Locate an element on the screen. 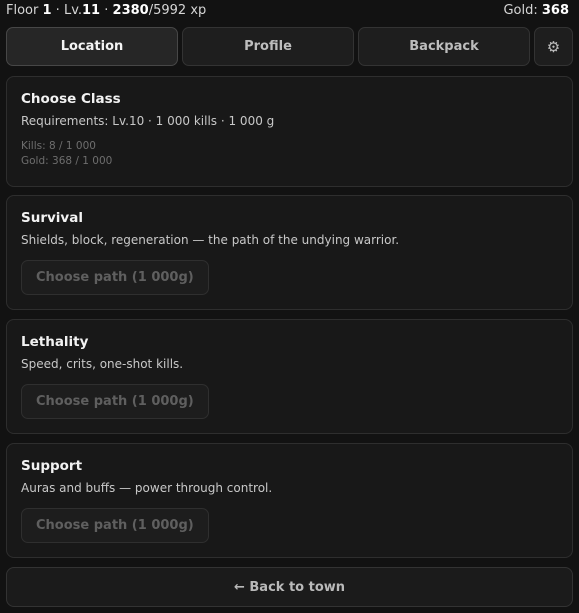 This screenshot has width=579, height=613. path-description: Auras and buffs — power through control. is located at coordinates (147, 488).